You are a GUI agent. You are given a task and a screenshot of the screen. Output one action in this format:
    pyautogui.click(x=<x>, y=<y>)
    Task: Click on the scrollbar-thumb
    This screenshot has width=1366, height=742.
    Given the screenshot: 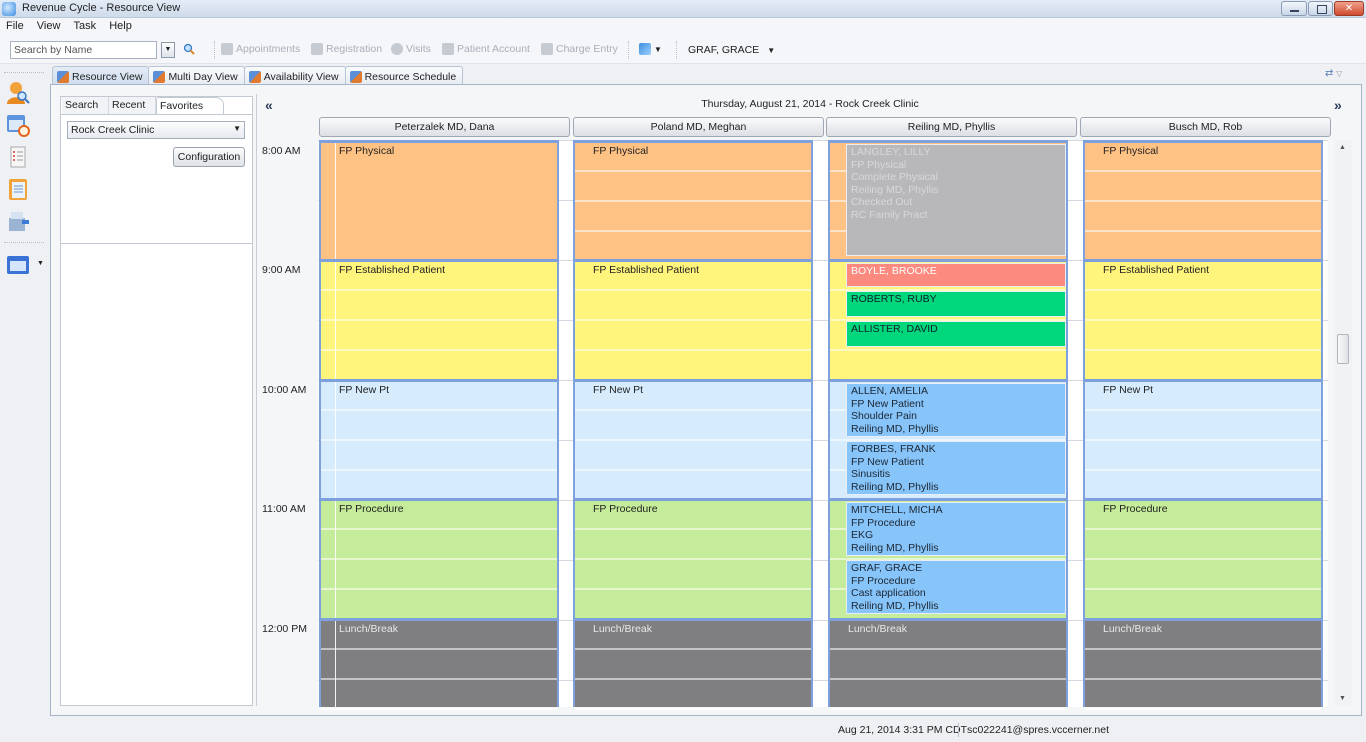 What is the action you would take?
    pyautogui.click(x=1343, y=349)
    